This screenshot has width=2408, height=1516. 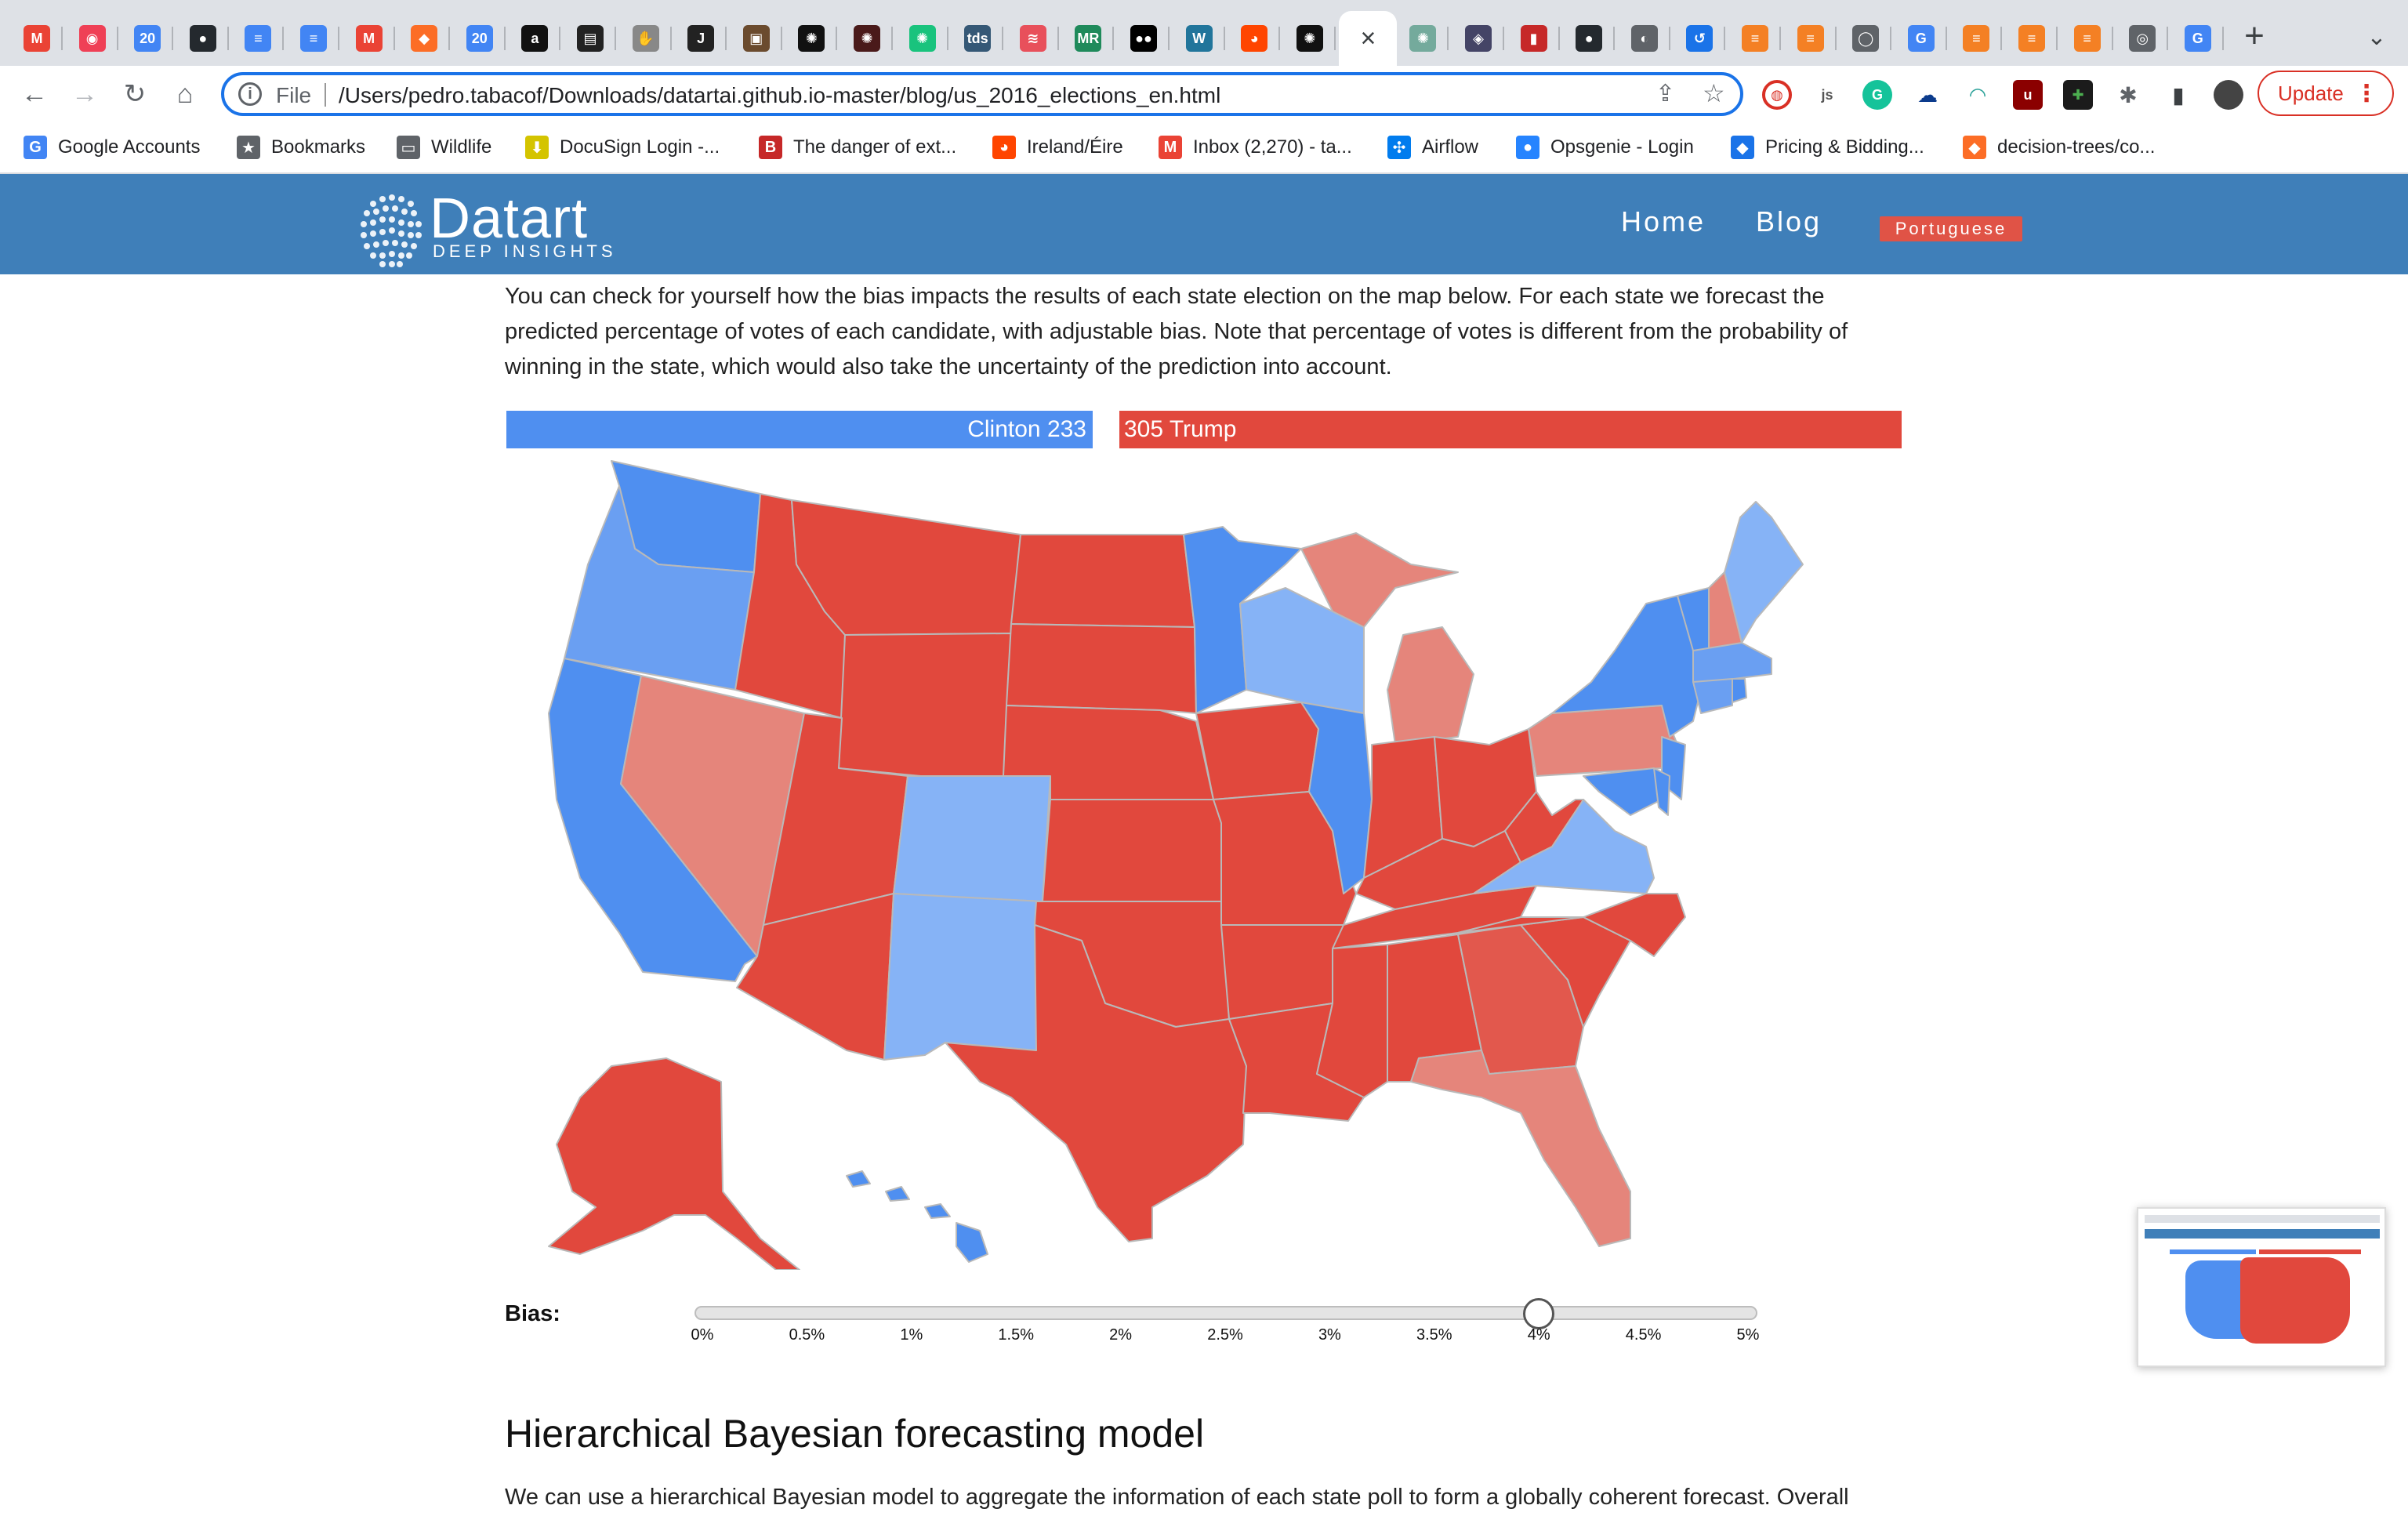 What do you see at coordinates (646, 38) in the screenshot?
I see `browser-tab: ✋` at bounding box center [646, 38].